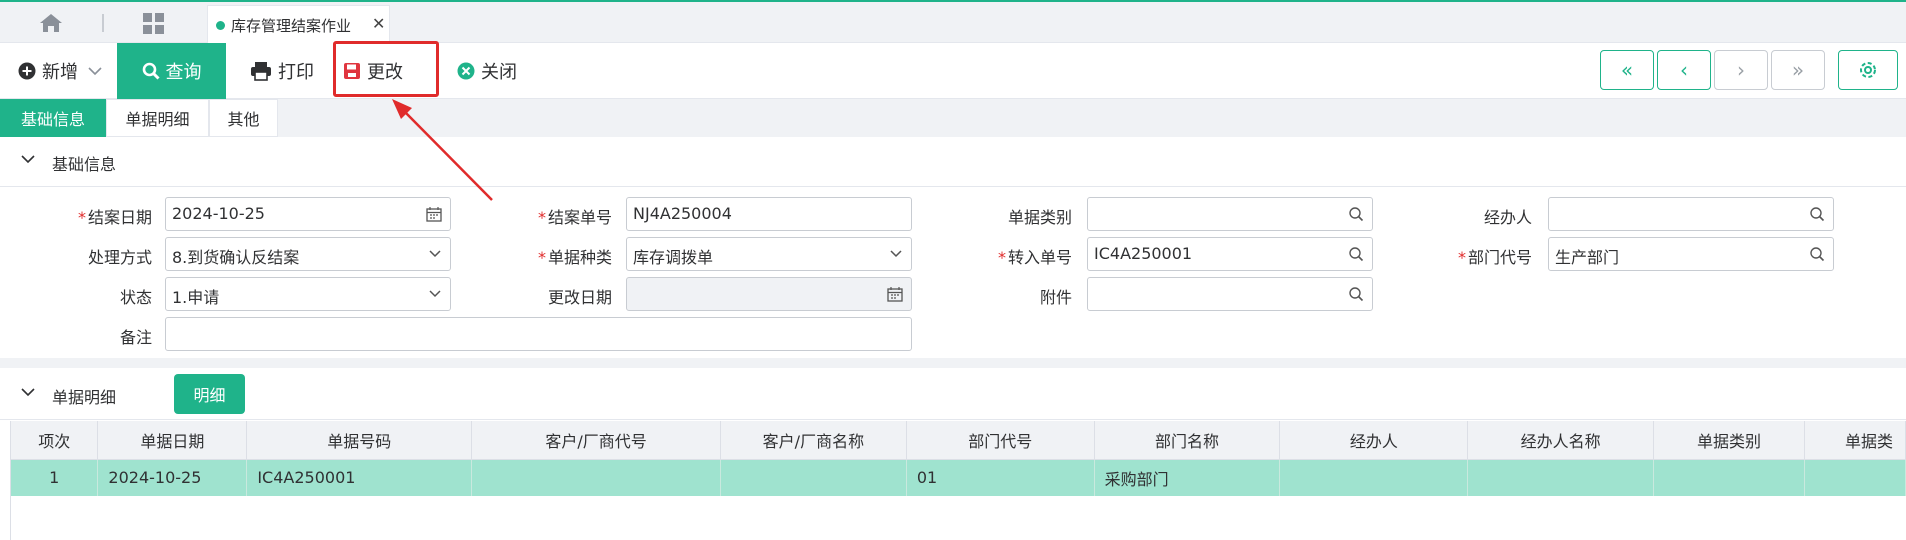  What do you see at coordinates (220, 25) in the screenshot?
I see `active-dot-icon` at bounding box center [220, 25].